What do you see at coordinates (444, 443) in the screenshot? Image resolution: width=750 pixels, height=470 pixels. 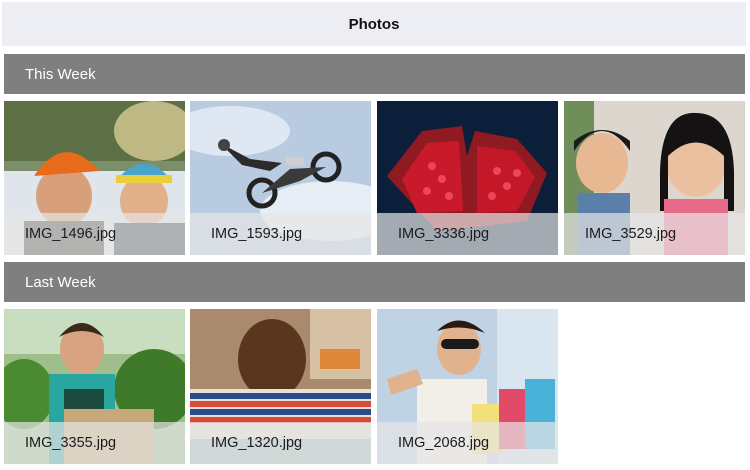 I see `photo-filename: IMG_2068.jpg` at bounding box center [444, 443].